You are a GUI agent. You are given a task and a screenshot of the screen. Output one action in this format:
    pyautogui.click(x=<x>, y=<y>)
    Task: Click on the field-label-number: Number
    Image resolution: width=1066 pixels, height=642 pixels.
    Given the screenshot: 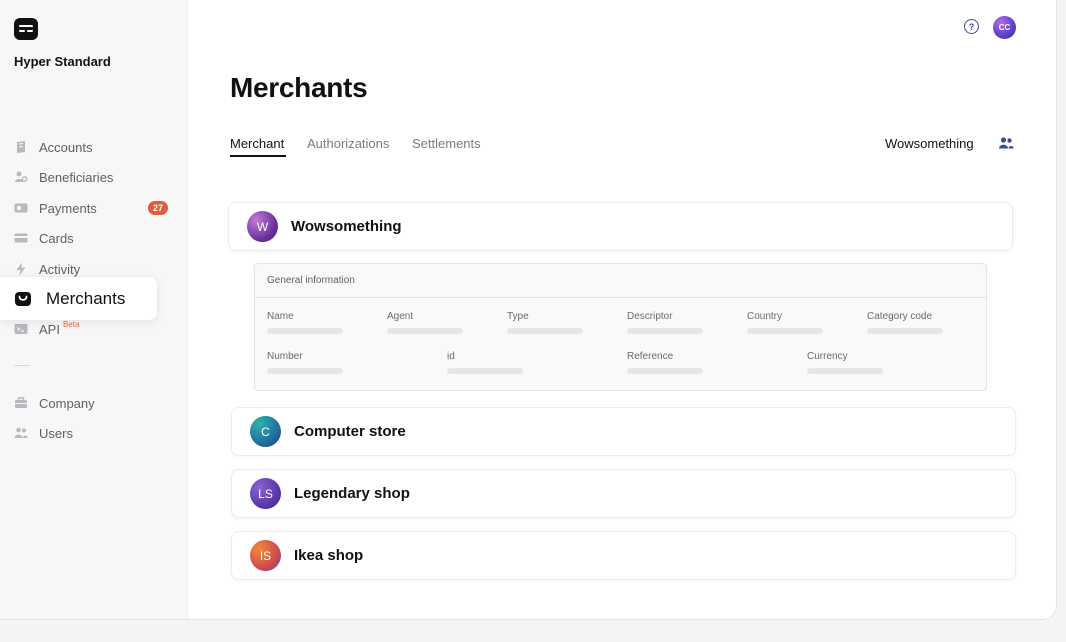 What is the action you would take?
    pyautogui.click(x=285, y=356)
    